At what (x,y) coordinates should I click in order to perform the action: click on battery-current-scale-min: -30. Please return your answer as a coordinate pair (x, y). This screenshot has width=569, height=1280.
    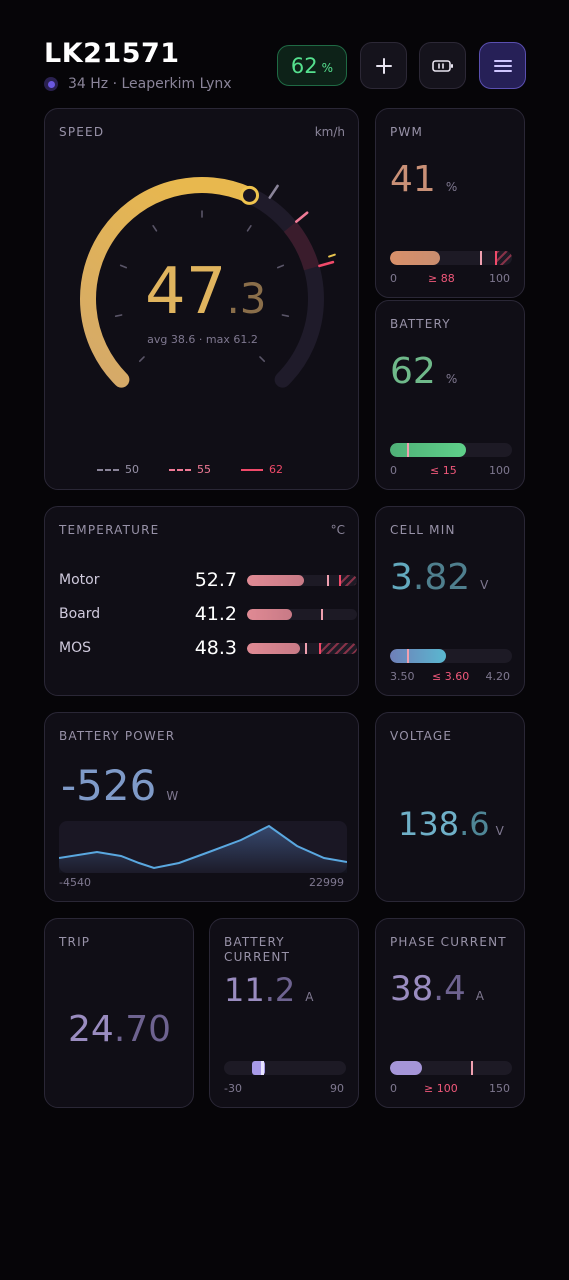
    Looking at the image, I should click on (233, 1088).